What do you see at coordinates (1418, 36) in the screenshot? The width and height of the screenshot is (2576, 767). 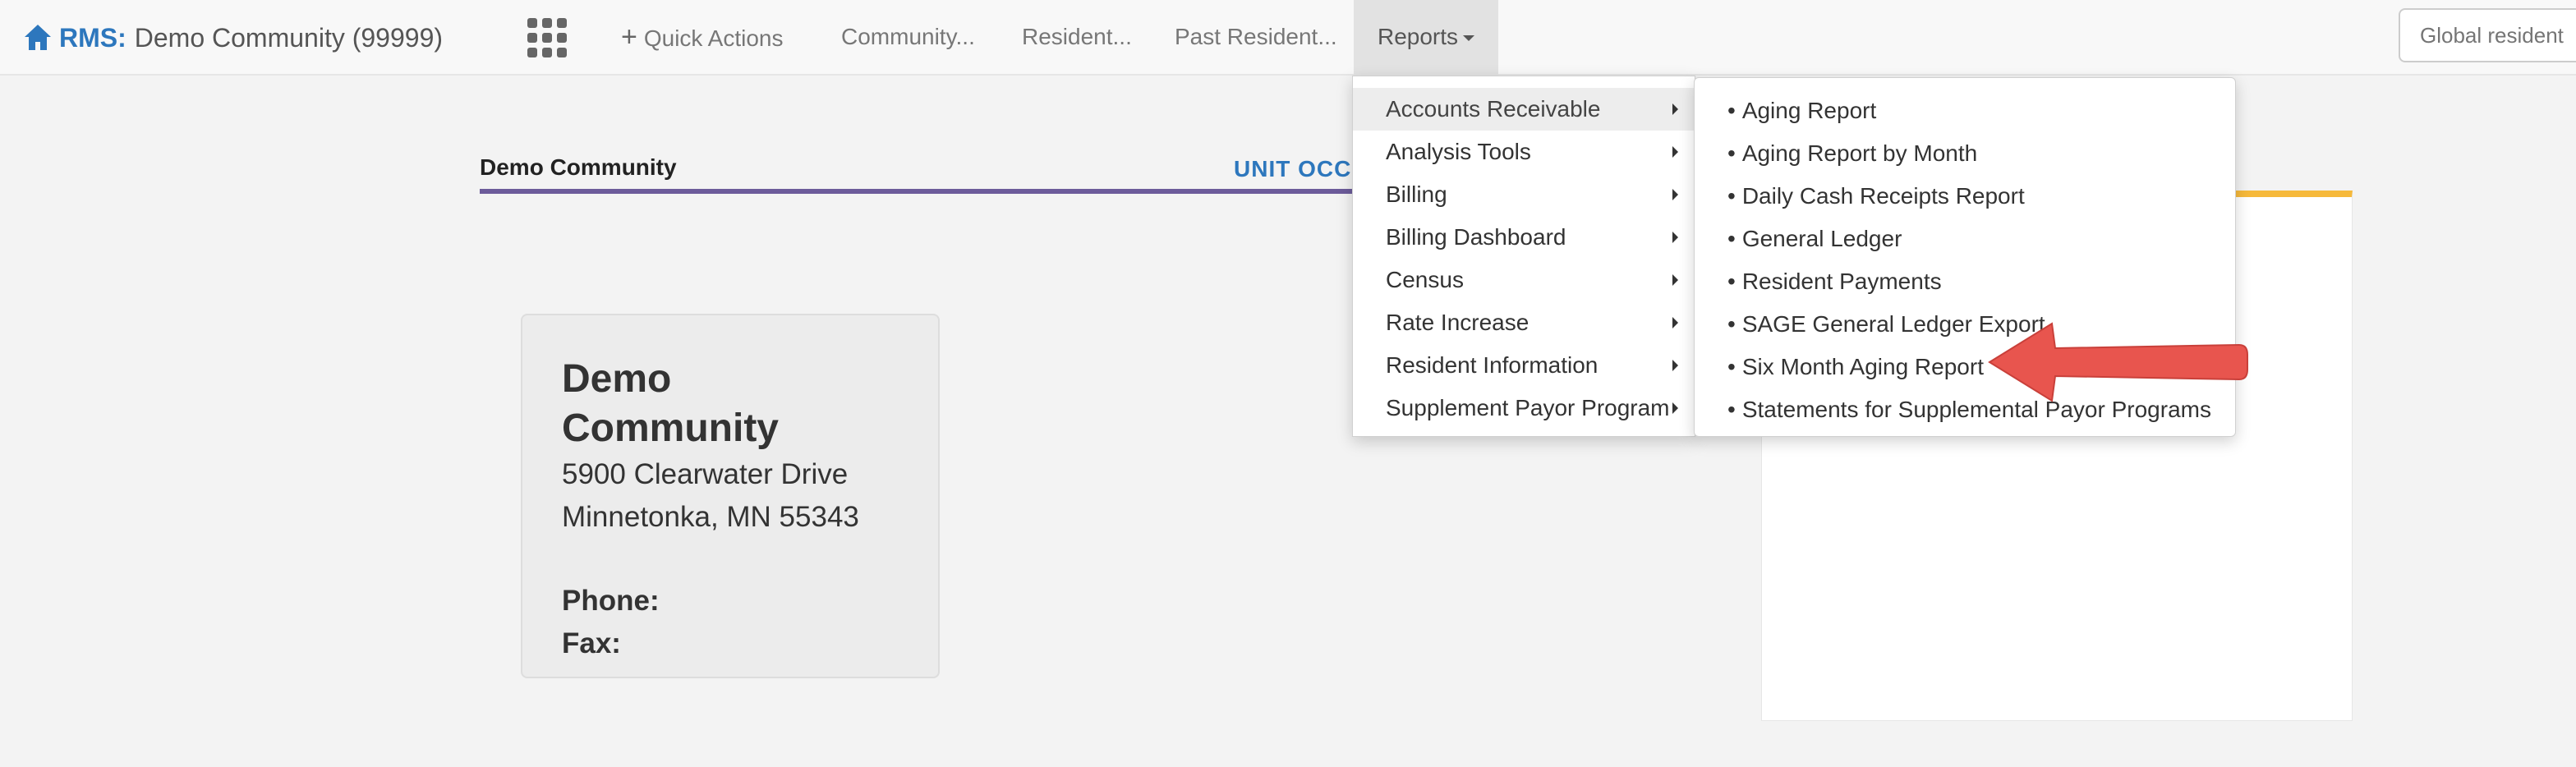 I see `nav-reports-label: Reports` at bounding box center [1418, 36].